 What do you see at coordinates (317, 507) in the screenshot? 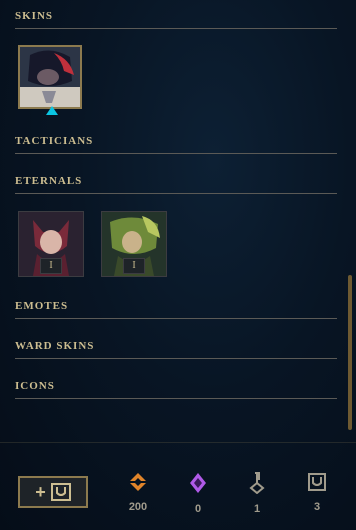
I see `currency-amount: 3` at bounding box center [317, 507].